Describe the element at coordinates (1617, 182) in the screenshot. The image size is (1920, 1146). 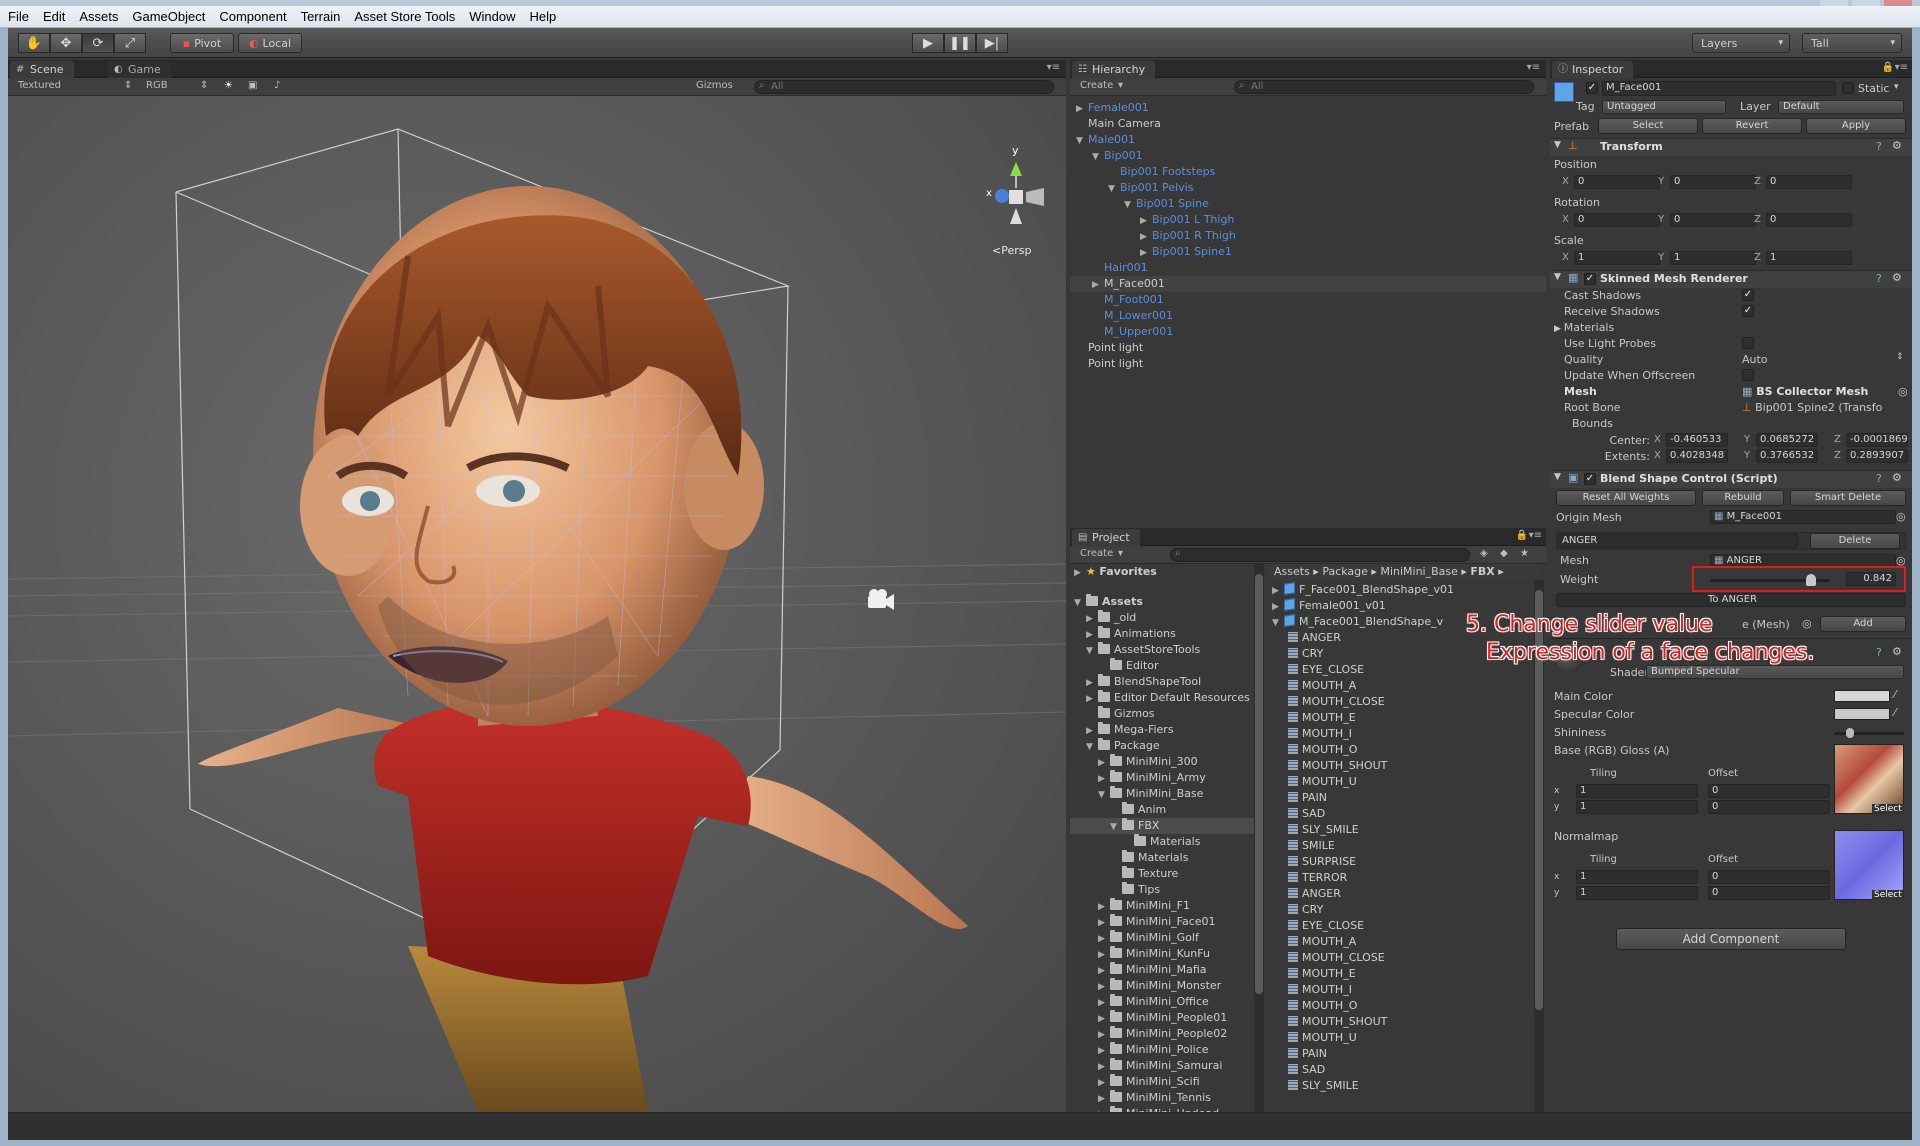
I see `position-x-field: 0` at that location.